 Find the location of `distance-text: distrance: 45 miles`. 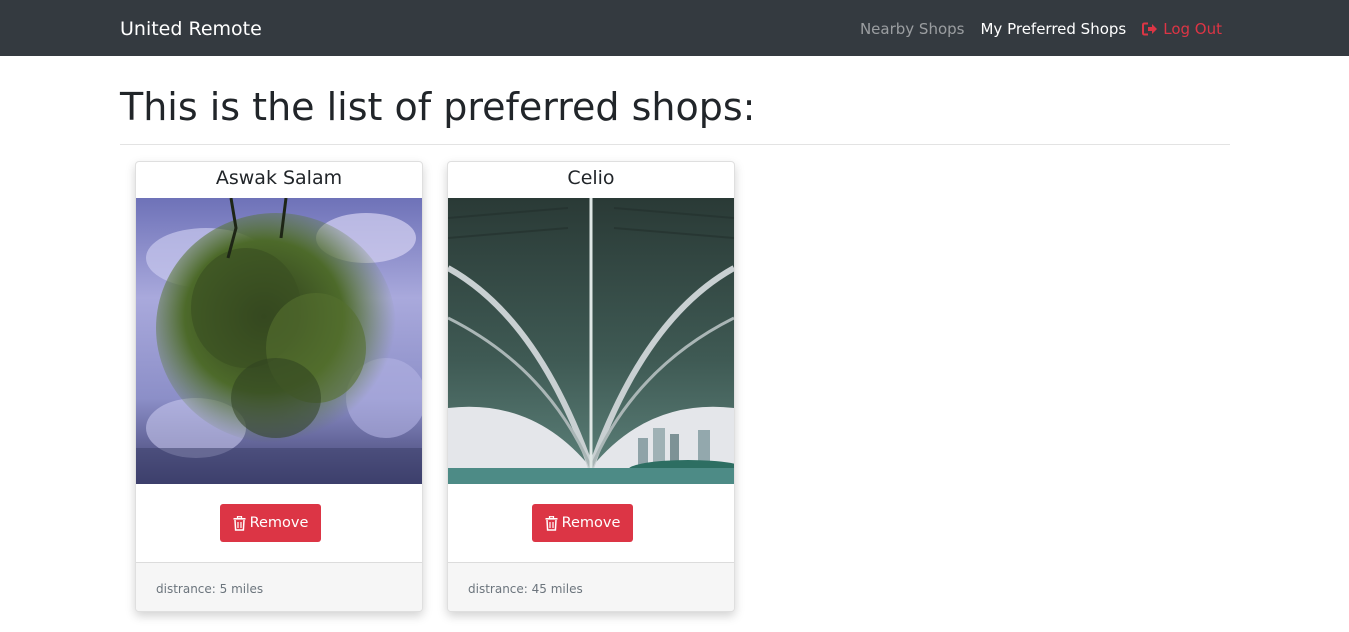

distance-text: distrance: 45 miles is located at coordinates (525, 589).